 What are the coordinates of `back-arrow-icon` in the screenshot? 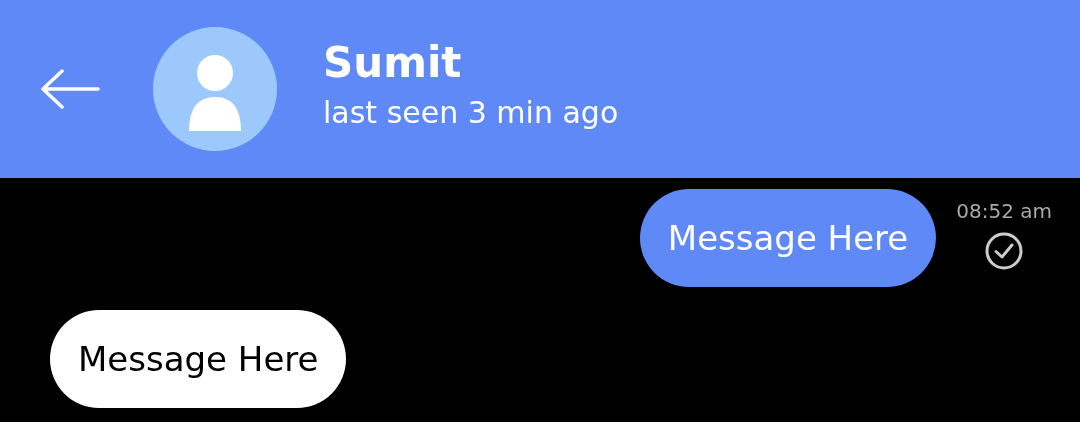 It's located at (70, 89).